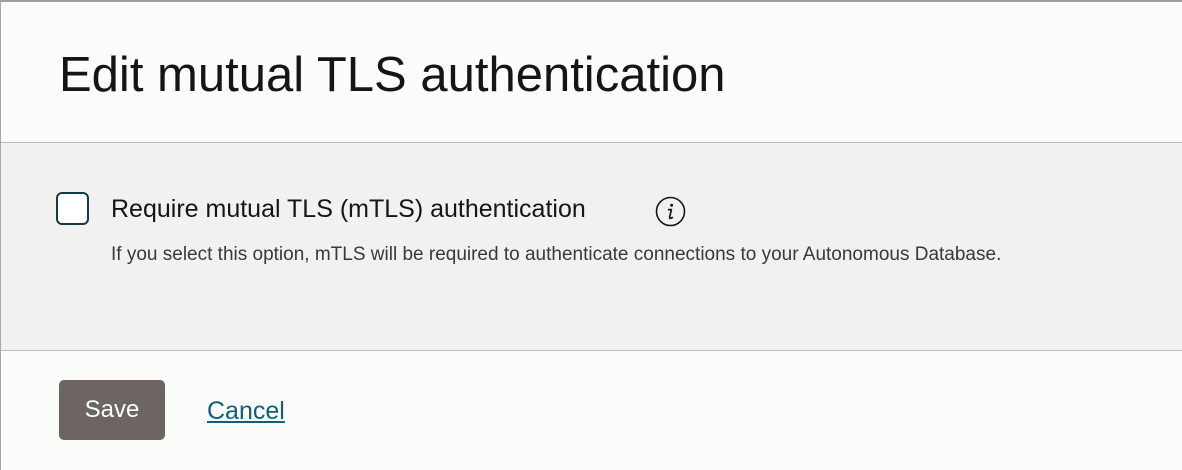 Image resolution: width=1182 pixels, height=470 pixels. I want to click on info-icon, so click(670, 211).